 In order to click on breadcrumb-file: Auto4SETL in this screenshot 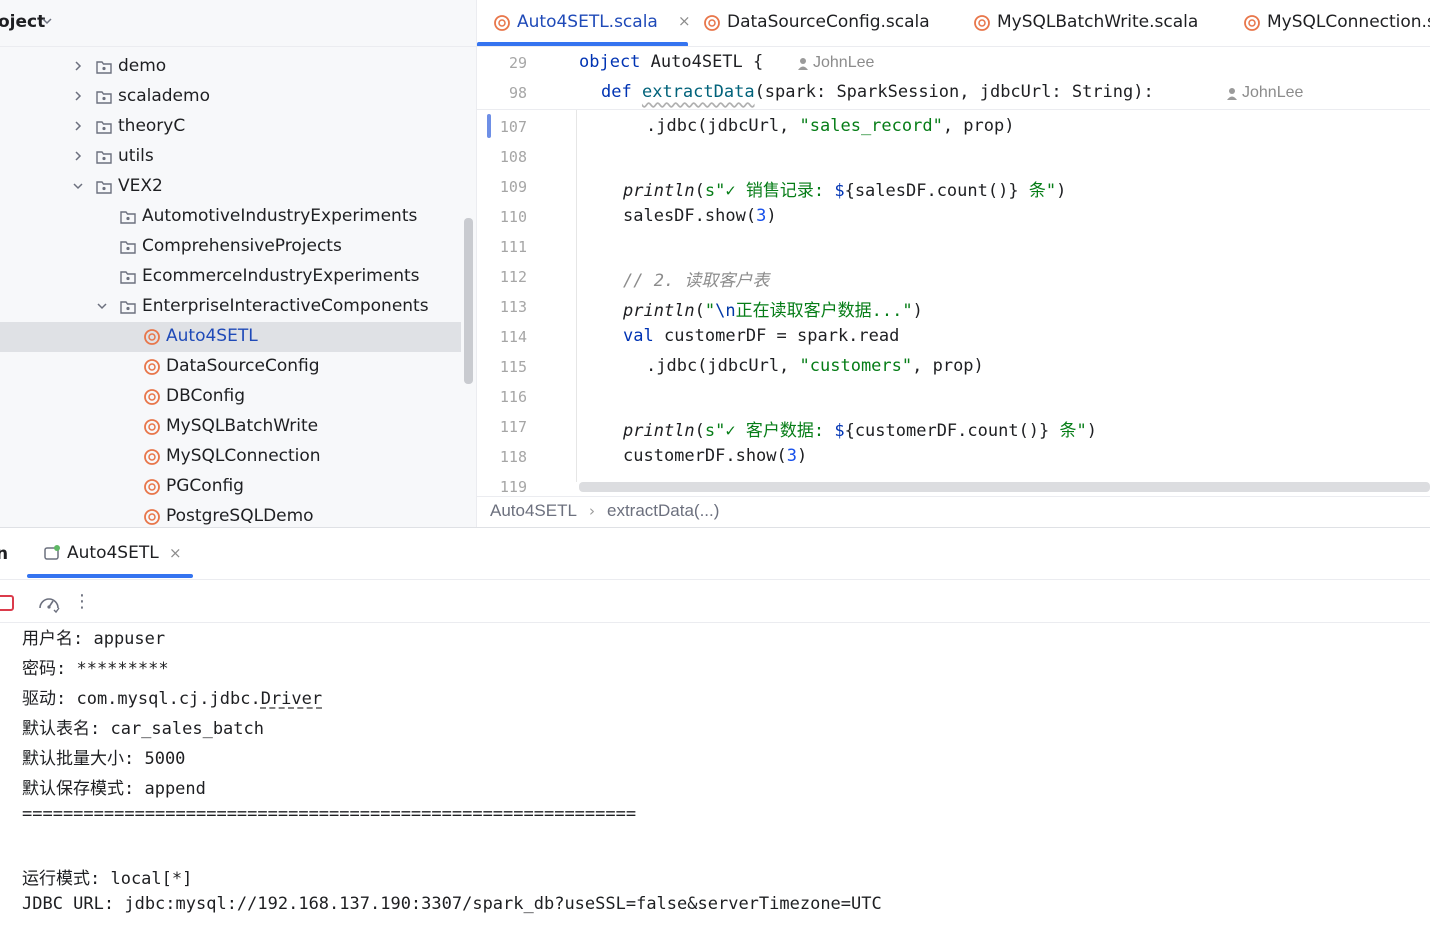, I will do `click(533, 511)`.